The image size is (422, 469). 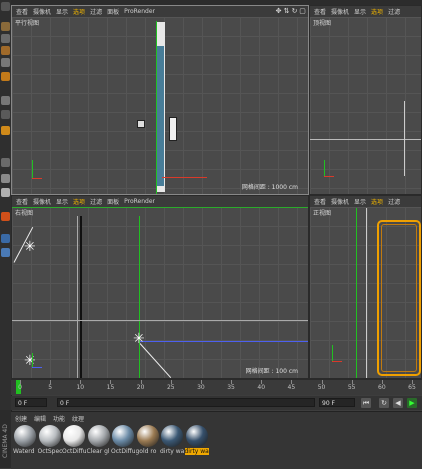 I want to click on timeline-tick-label: 60, so click(x=382, y=387).